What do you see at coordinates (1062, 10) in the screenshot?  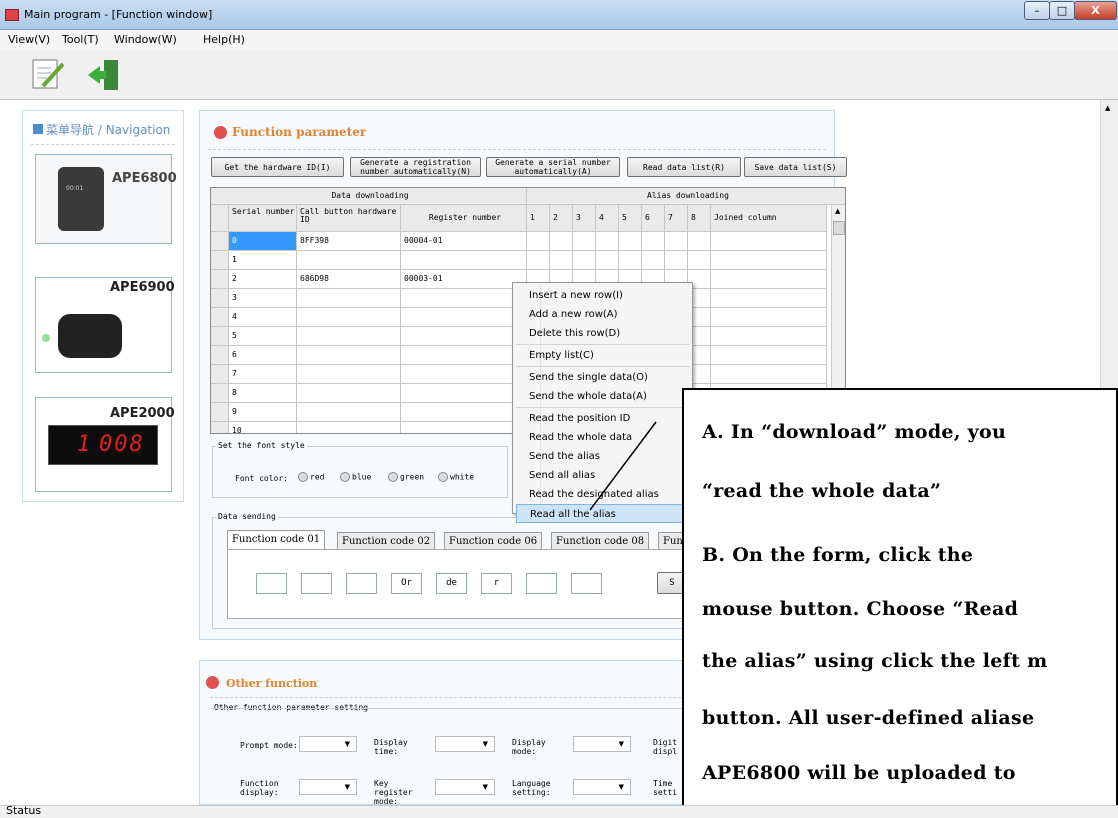 I see `maximize-button: □` at bounding box center [1062, 10].